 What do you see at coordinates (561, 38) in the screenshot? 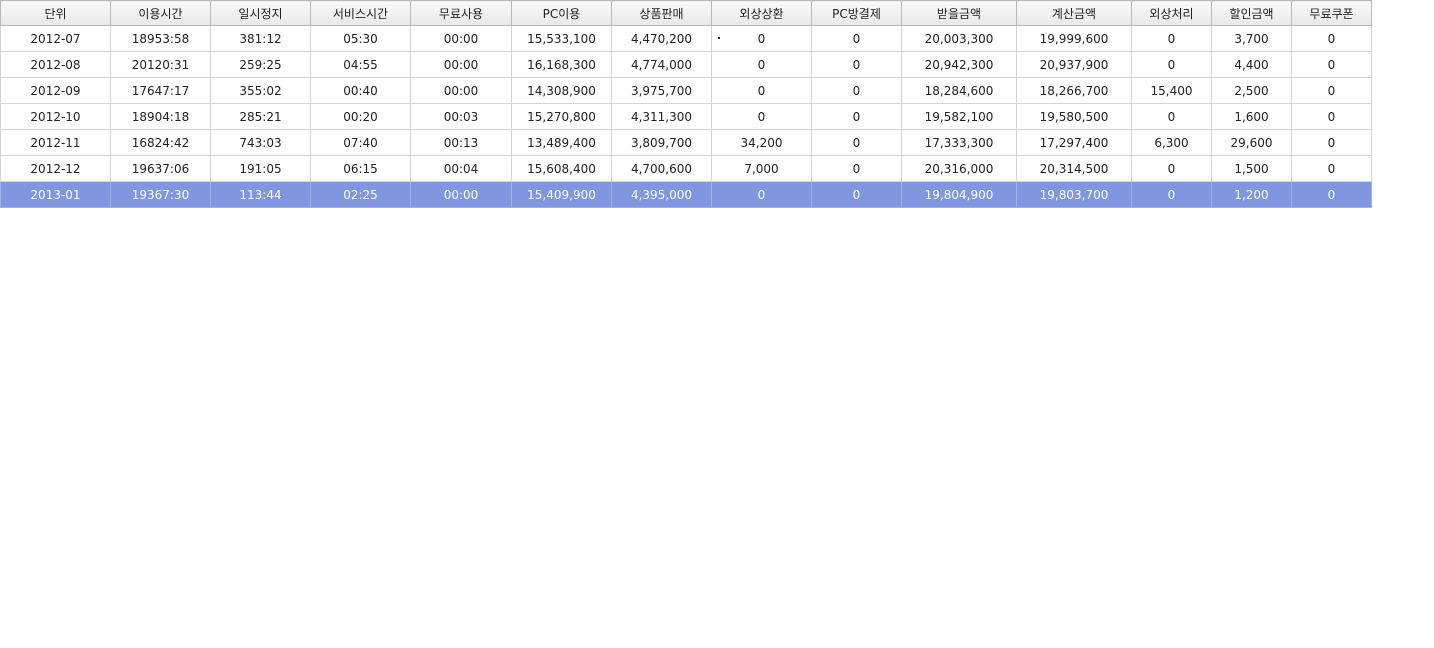
I see `table-cell: 15,533,100` at bounding box center [561, 38].